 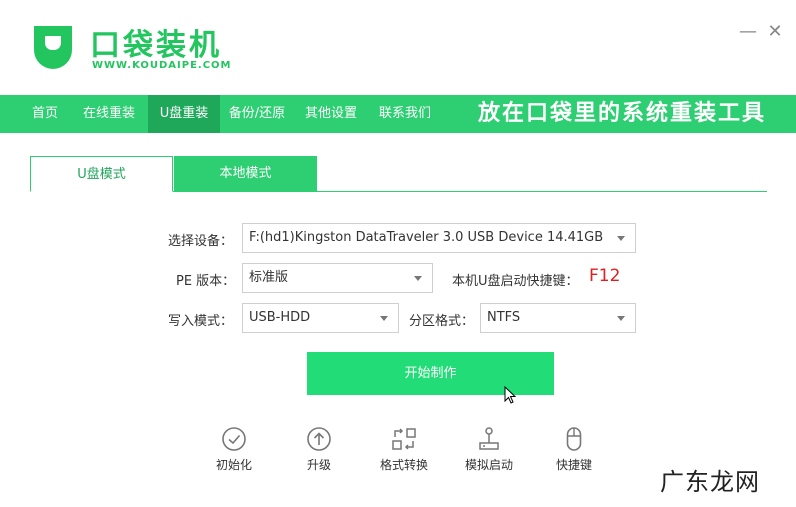 I want to click on hotkey-label: 本机U盘启动快捷键：, so click(x=515, y=281).